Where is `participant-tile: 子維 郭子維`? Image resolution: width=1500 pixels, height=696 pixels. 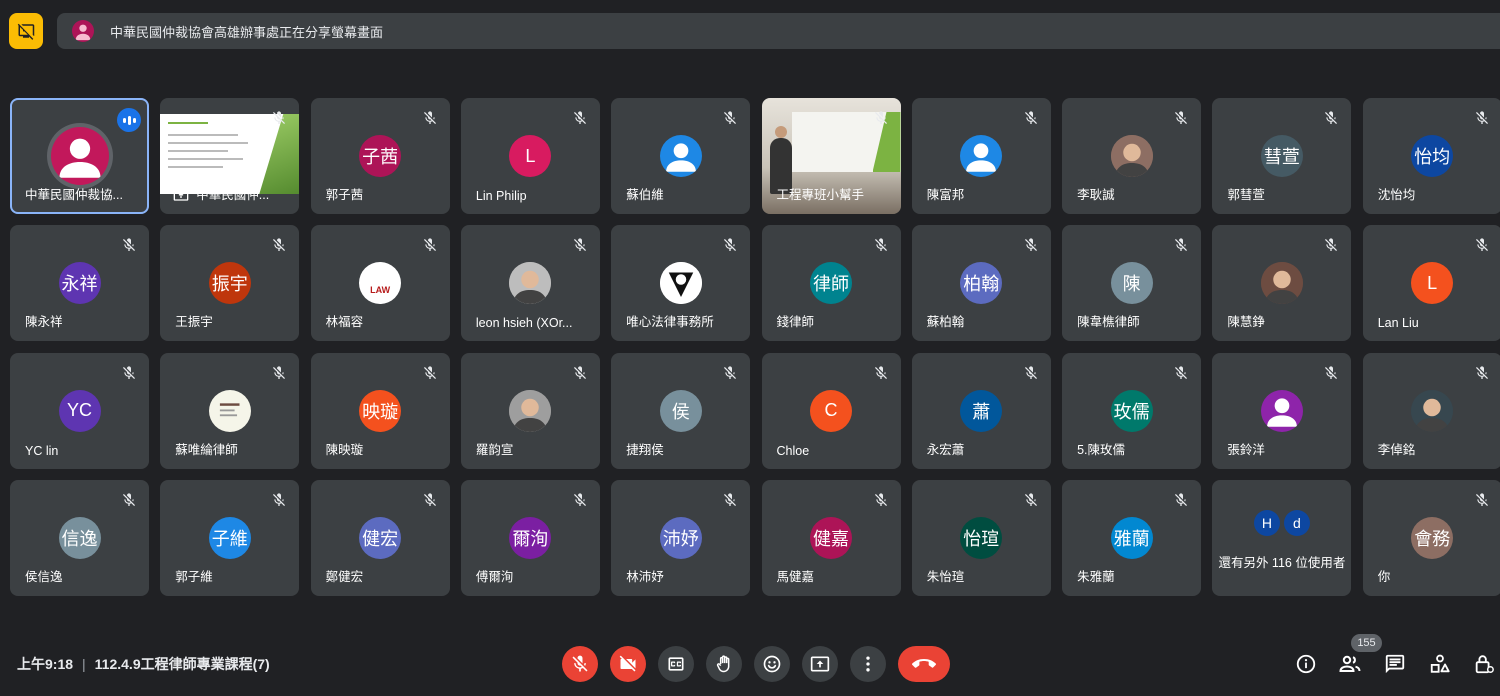
participant-tile: 子維 郭子維 is located at coordinates (230, 537).